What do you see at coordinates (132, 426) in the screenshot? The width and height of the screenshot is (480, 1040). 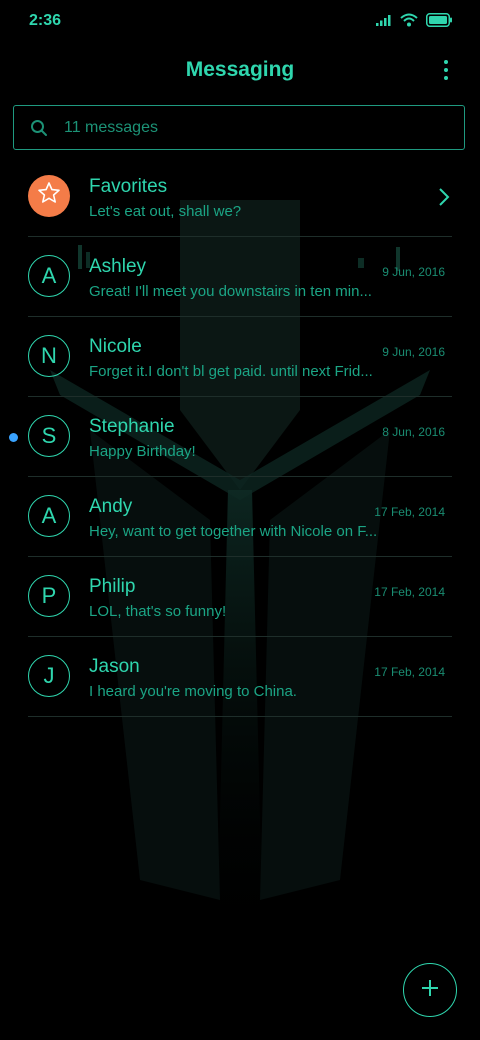 I see `contact-name: Stephanie` at bounding box center [132, 426].